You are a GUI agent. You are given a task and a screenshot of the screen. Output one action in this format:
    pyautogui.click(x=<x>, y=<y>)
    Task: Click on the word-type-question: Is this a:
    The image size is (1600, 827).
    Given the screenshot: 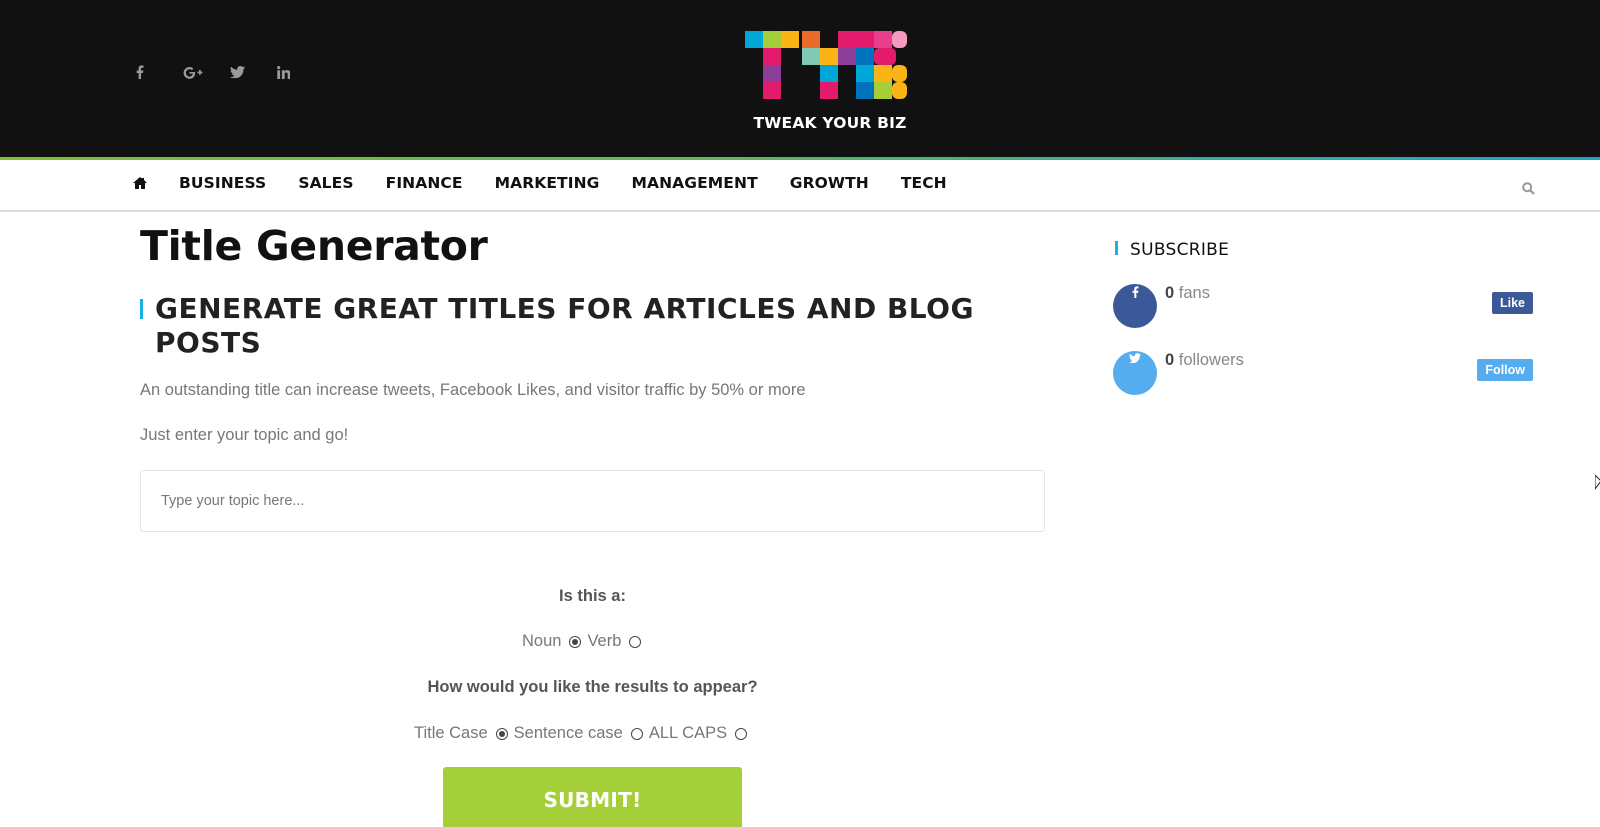 What is the action you would take?
    pyautogui.click(x=592, y=596)
    